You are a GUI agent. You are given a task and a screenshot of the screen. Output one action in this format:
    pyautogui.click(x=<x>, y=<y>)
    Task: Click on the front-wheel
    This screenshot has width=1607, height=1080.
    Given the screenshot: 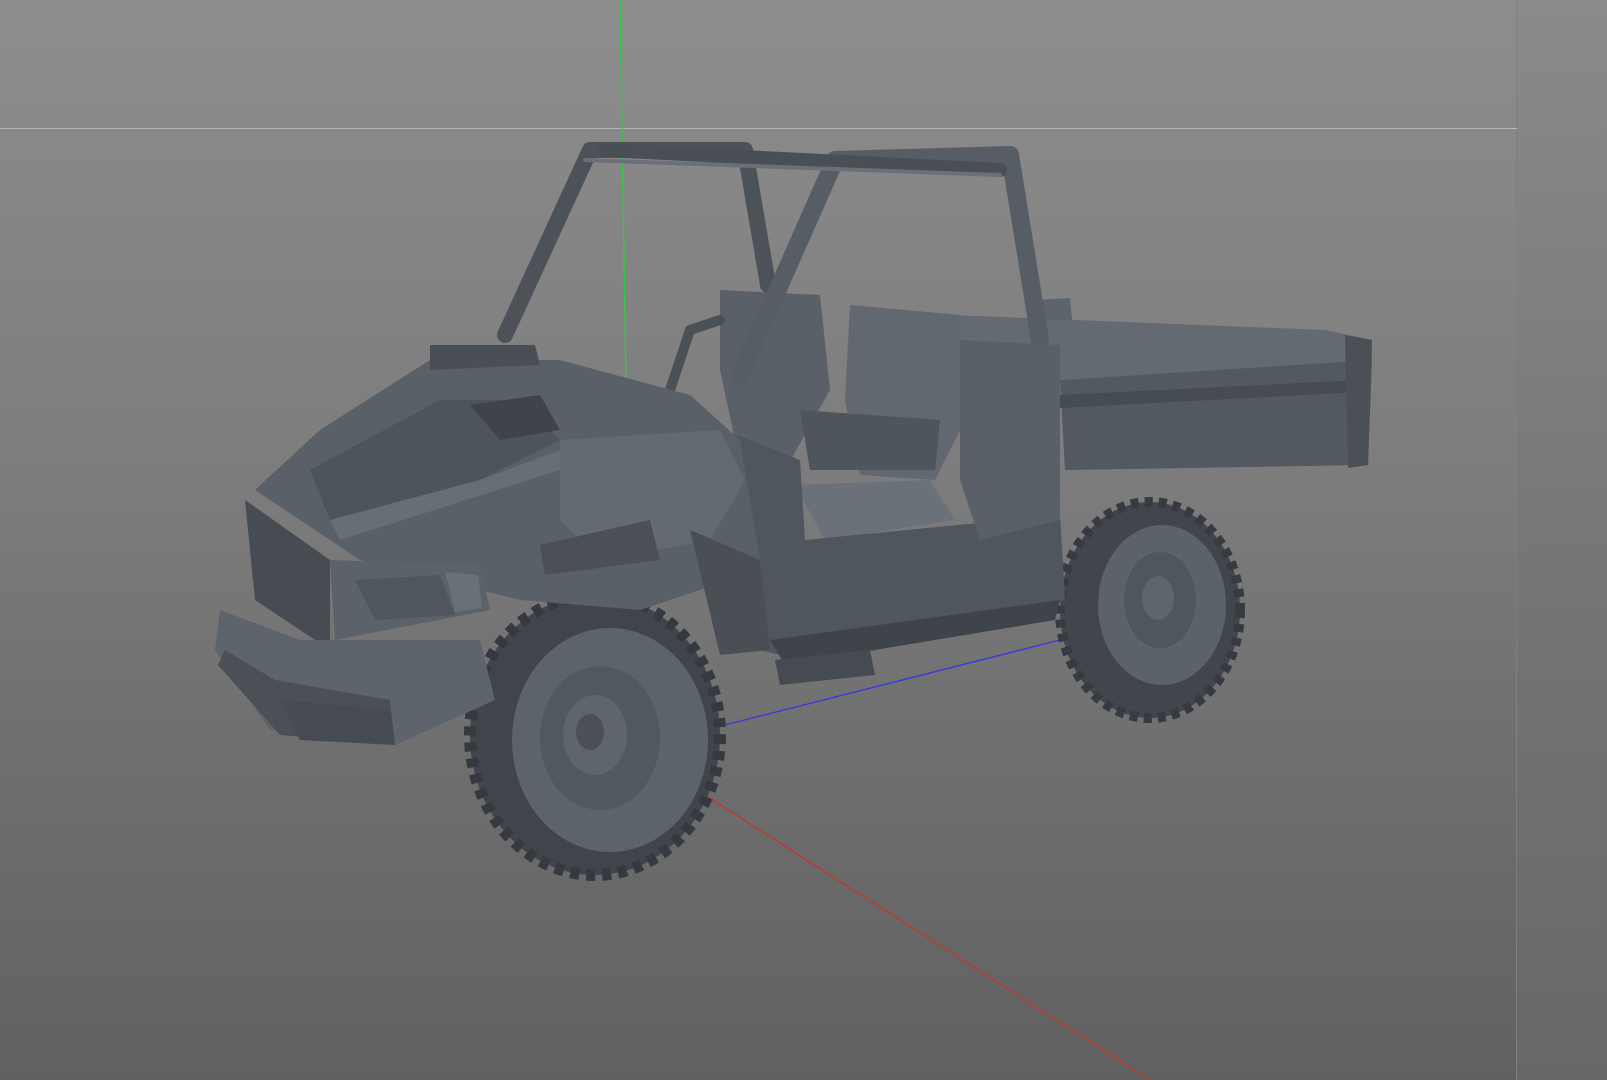 What is the action you would take?
    pyautogui.click(x=595, y=735)
    